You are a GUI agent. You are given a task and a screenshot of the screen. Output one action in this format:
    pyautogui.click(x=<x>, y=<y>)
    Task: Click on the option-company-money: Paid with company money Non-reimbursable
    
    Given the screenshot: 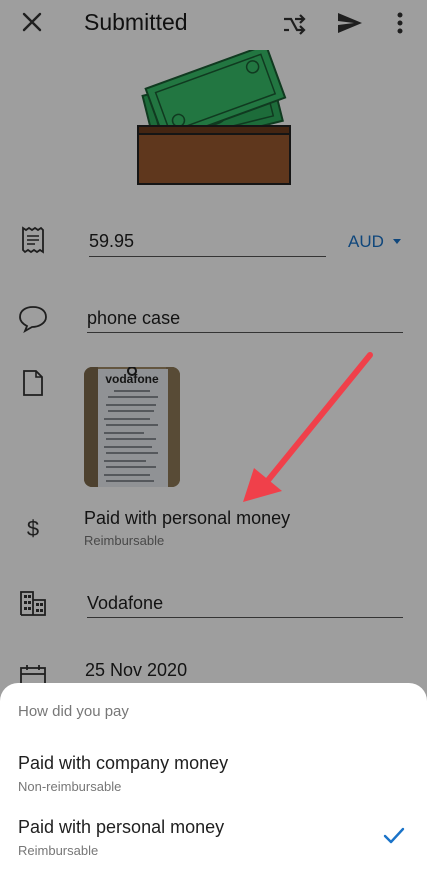 What is the action you would take?
    pyautogui.click(x=213, y=782)
    